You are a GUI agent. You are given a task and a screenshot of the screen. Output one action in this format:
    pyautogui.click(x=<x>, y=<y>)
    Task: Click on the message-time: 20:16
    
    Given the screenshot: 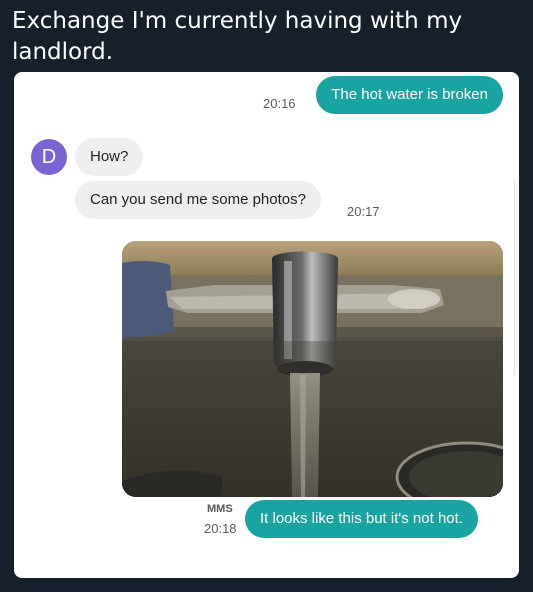 What is the action you would take?
    pyautogui.click(x=279, y=103)
    